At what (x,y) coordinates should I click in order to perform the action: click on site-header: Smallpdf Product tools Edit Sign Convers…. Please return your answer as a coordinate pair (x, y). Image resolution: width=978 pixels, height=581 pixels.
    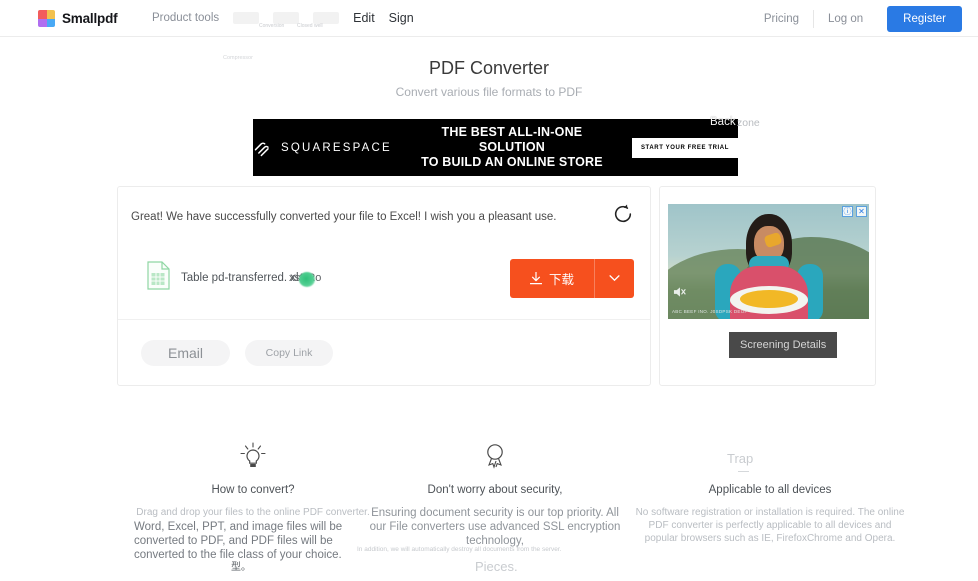
    Looking at the image, I should click on (489, 18).